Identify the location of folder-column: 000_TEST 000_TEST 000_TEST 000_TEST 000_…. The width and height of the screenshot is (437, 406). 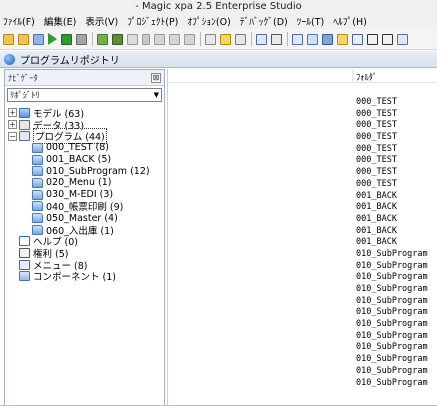
(392, 243).